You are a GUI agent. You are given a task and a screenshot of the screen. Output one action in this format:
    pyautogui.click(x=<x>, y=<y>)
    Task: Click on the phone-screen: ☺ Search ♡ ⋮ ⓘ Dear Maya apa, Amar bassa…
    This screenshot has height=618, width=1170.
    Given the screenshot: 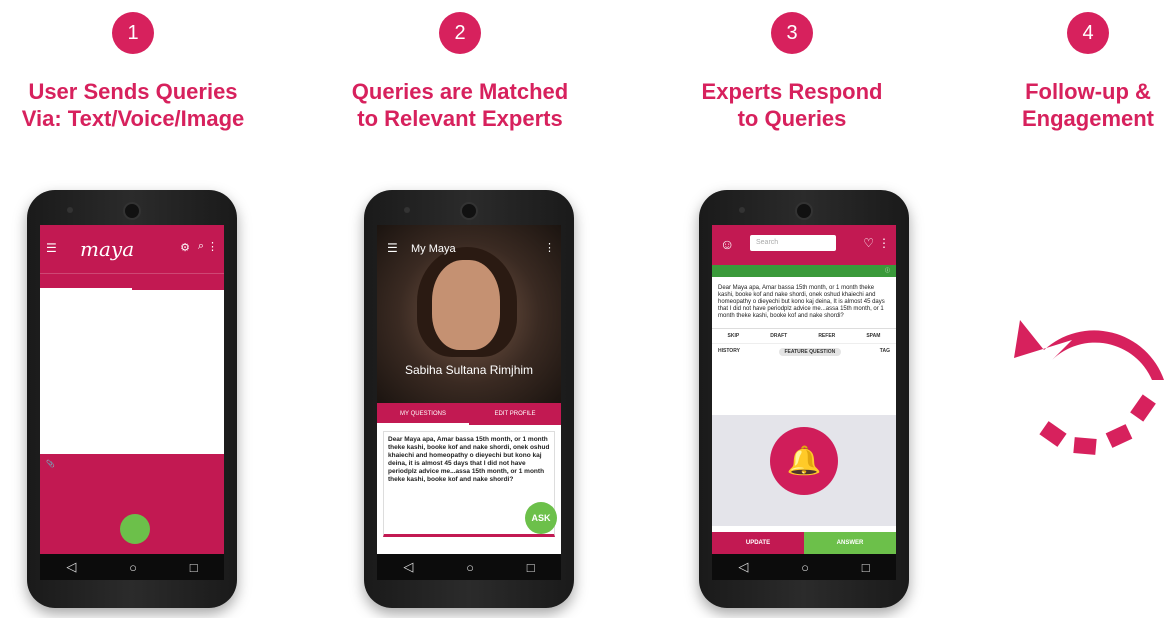 What is the action you would take?
    pyautogui.click(x=804, y=402)
    